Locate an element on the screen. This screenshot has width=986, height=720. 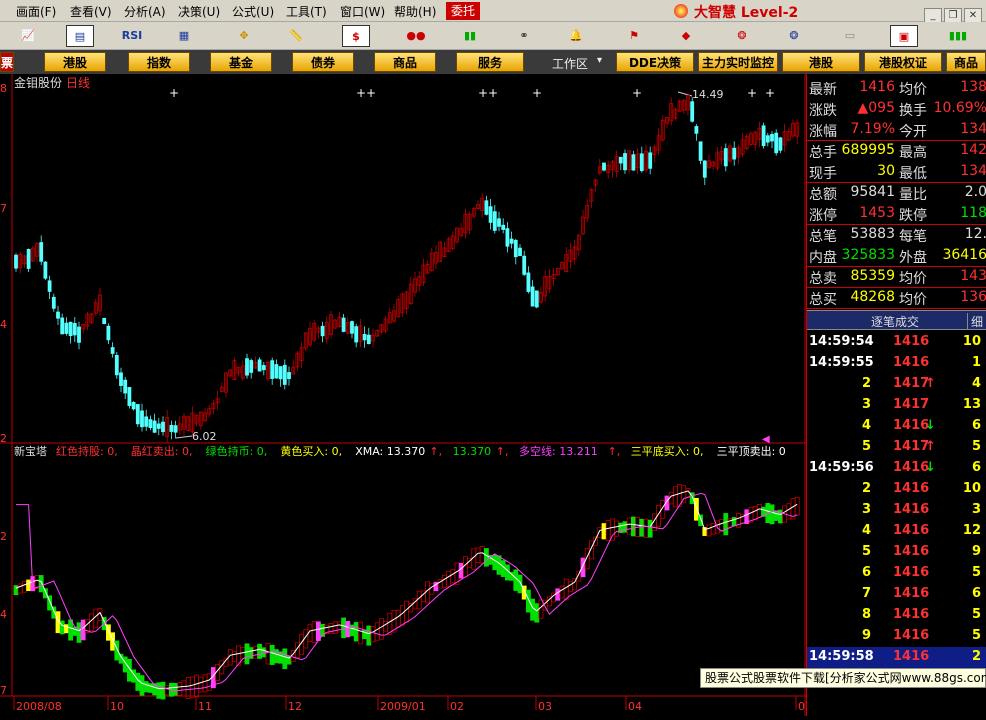
rsi-button: RSI is located at coordinates (132, 36).